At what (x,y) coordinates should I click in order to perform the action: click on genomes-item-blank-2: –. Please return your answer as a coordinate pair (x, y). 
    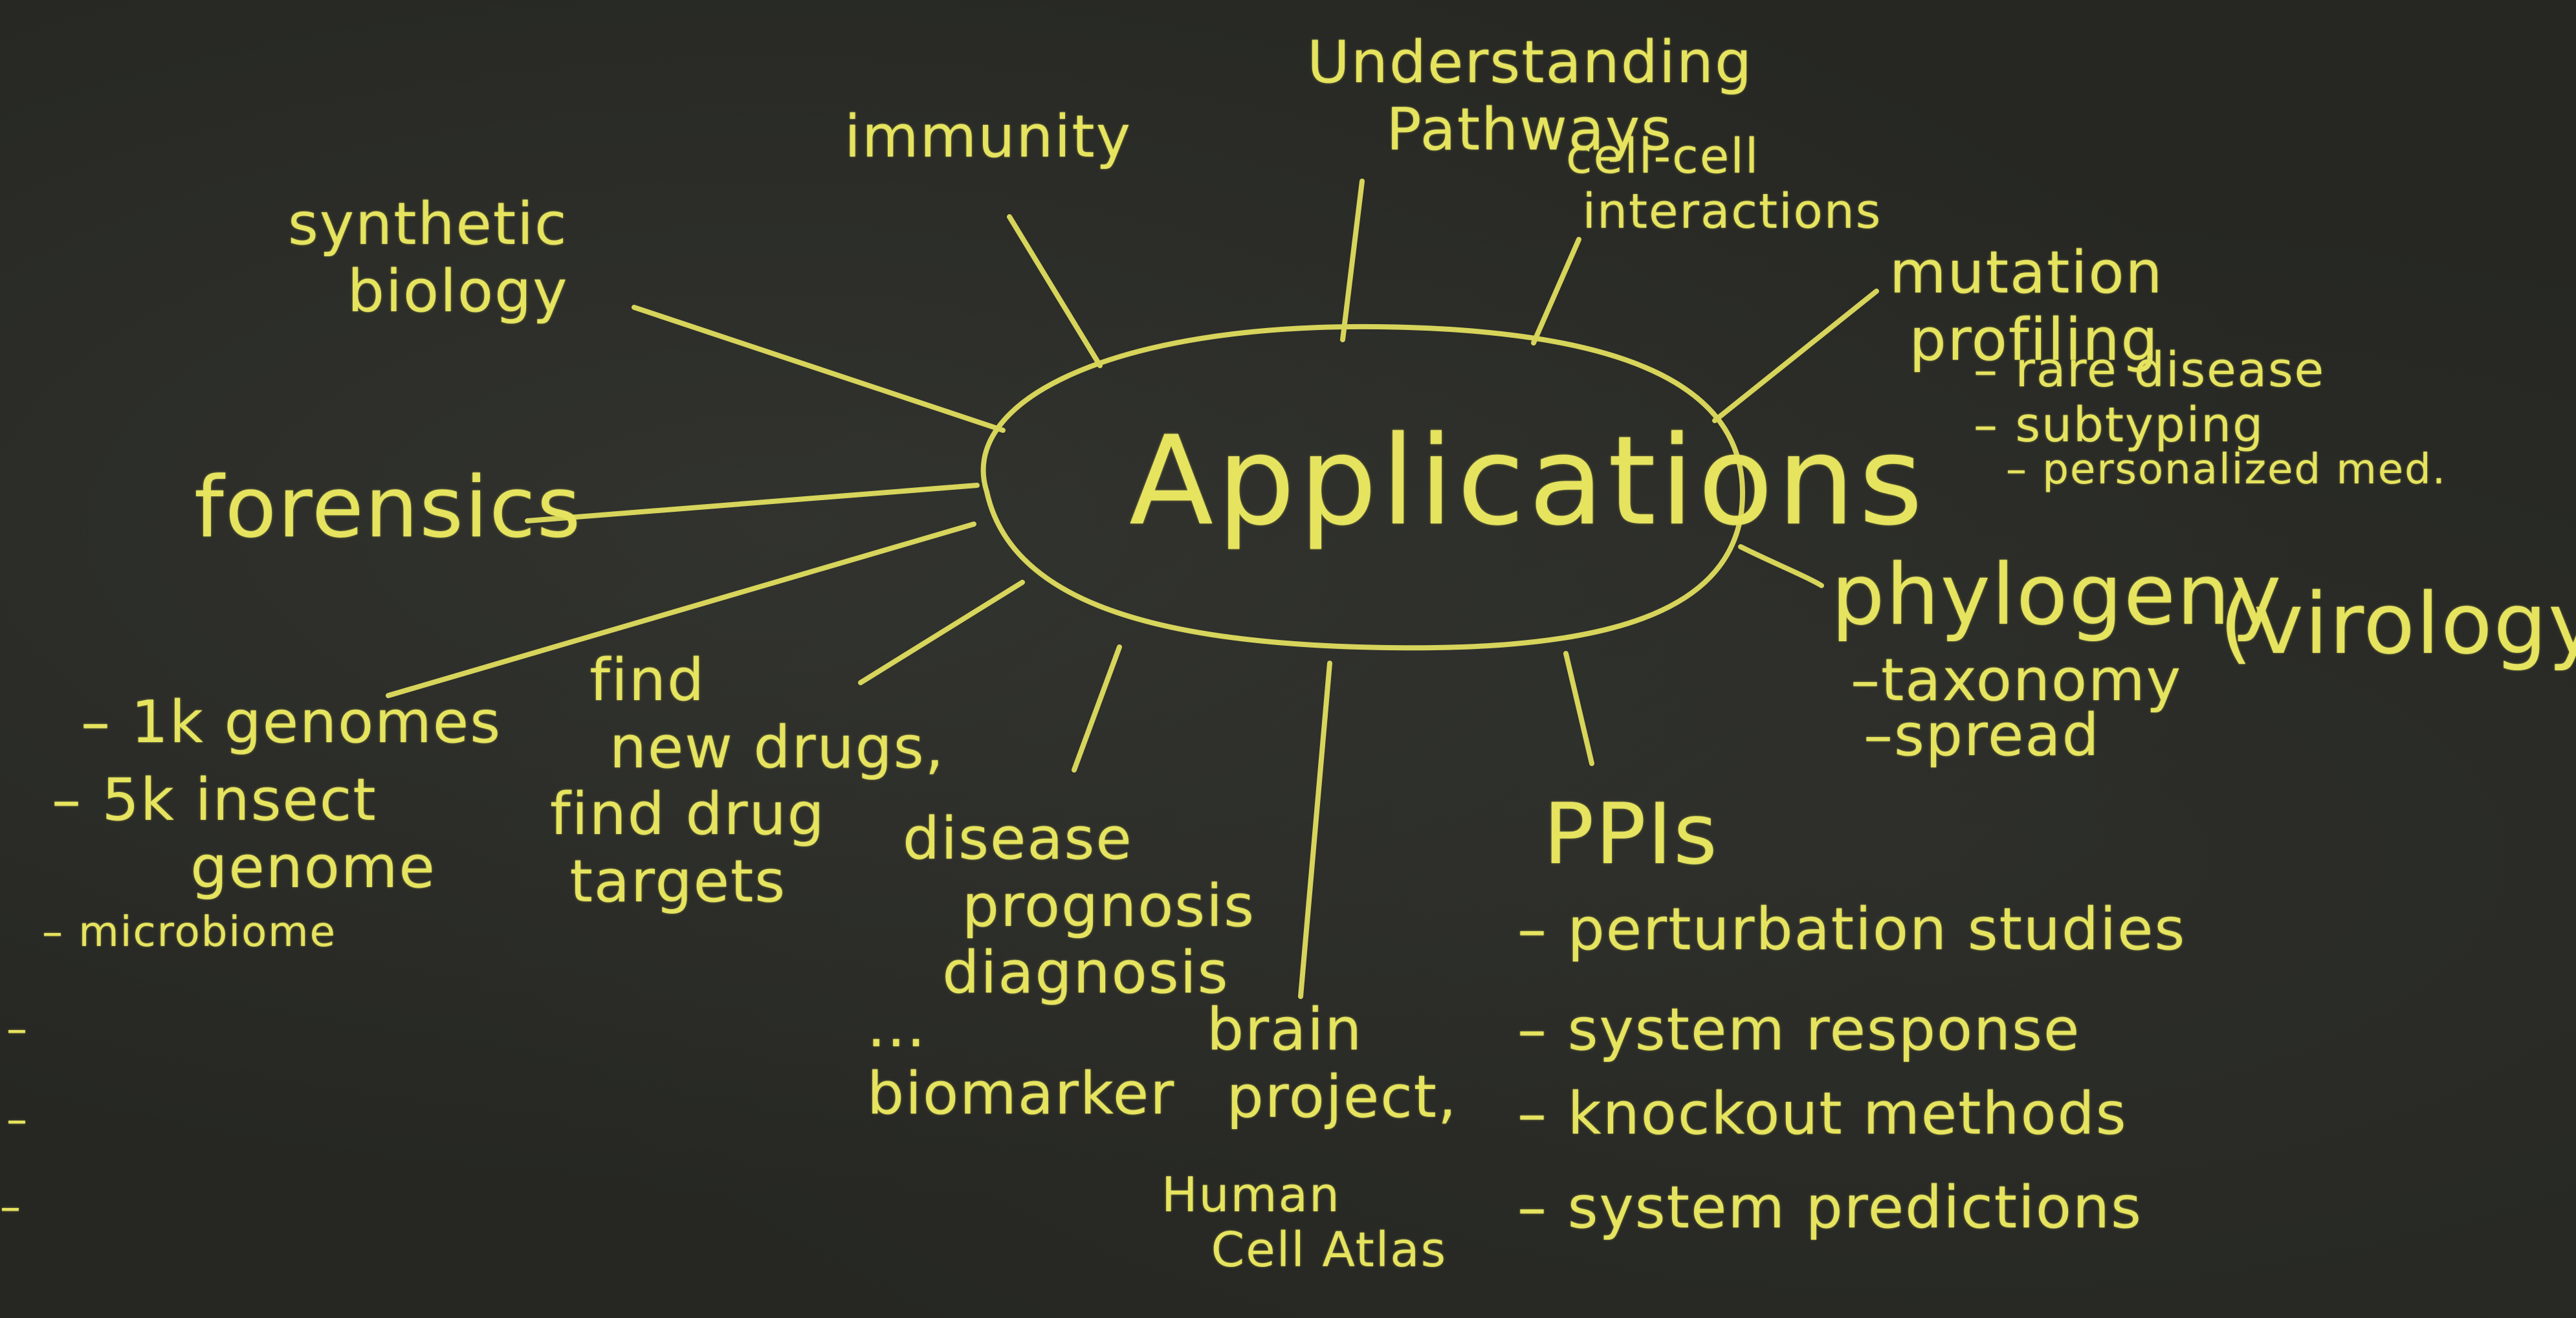
    Looking at the image, I should click on (17, 1120).